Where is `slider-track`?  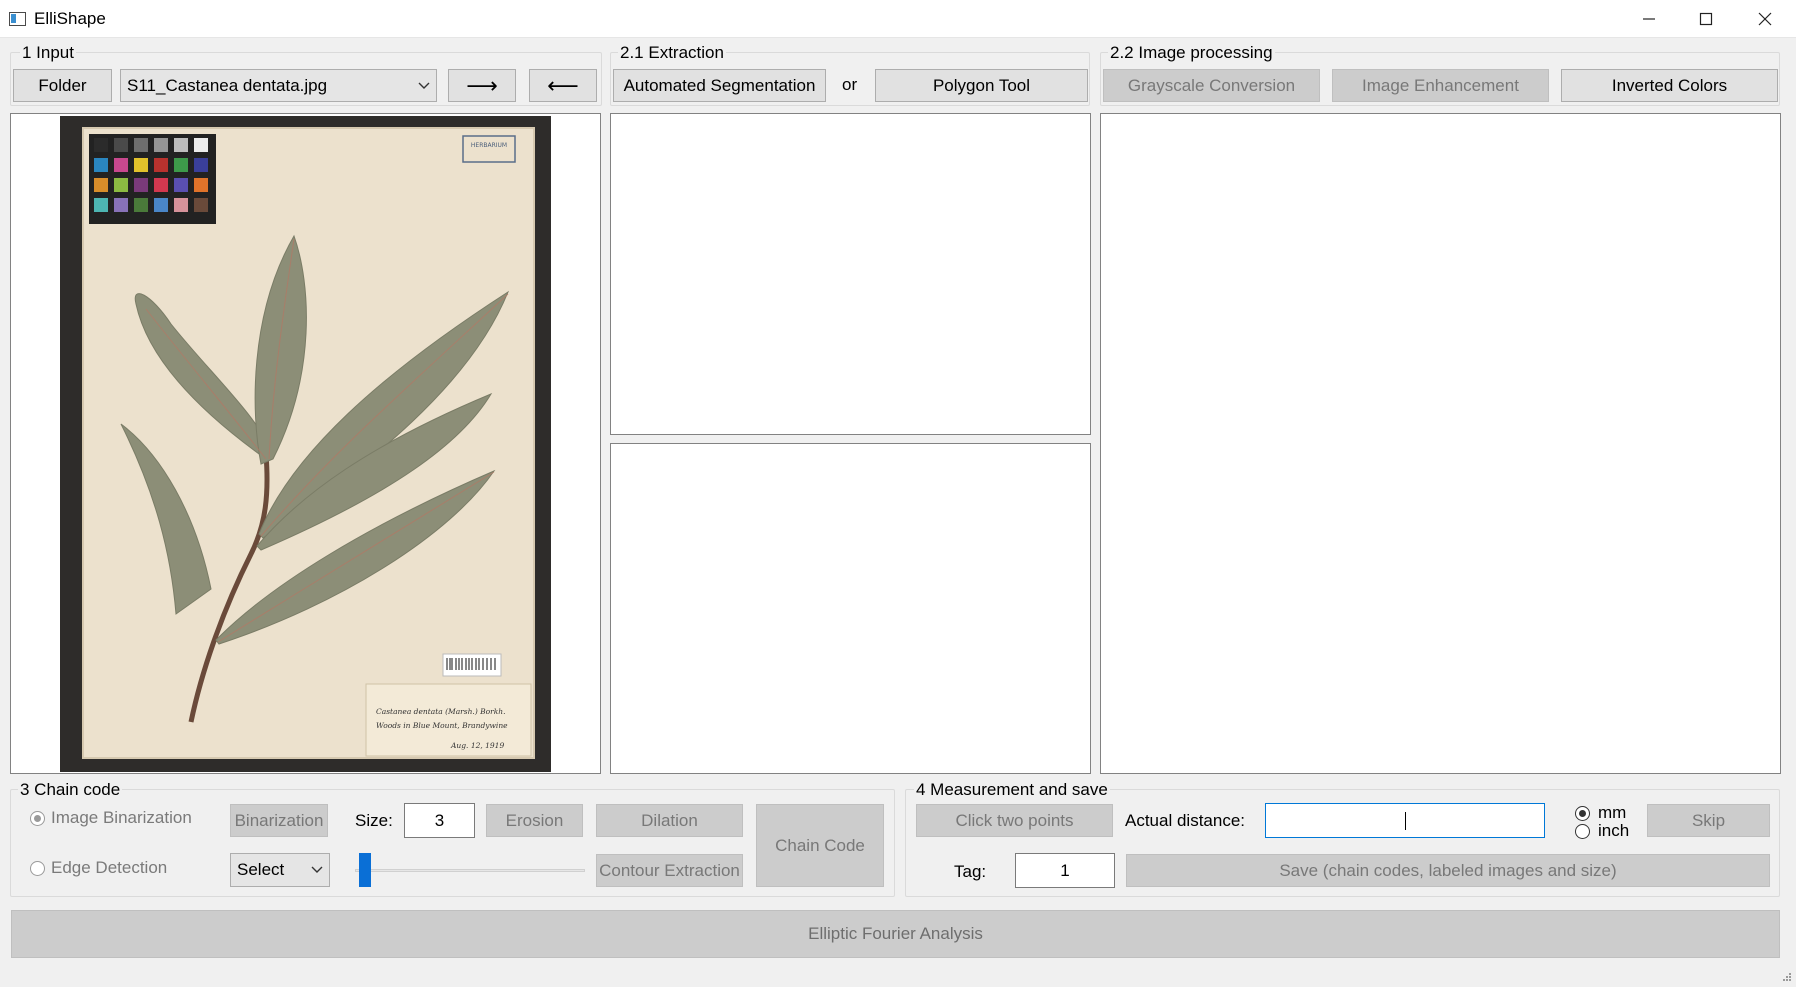
slider-track is located at coordinates (470, 870).